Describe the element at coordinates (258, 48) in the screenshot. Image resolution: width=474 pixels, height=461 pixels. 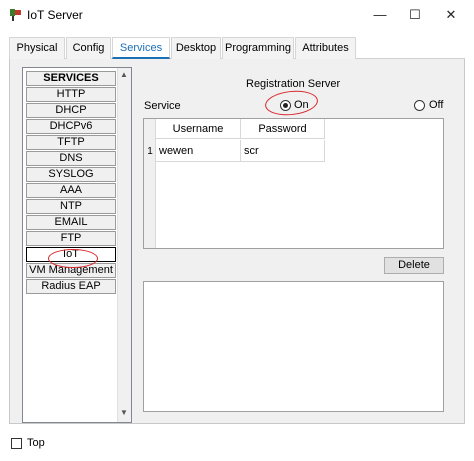
I see `tab-programming: Programming` at that location.